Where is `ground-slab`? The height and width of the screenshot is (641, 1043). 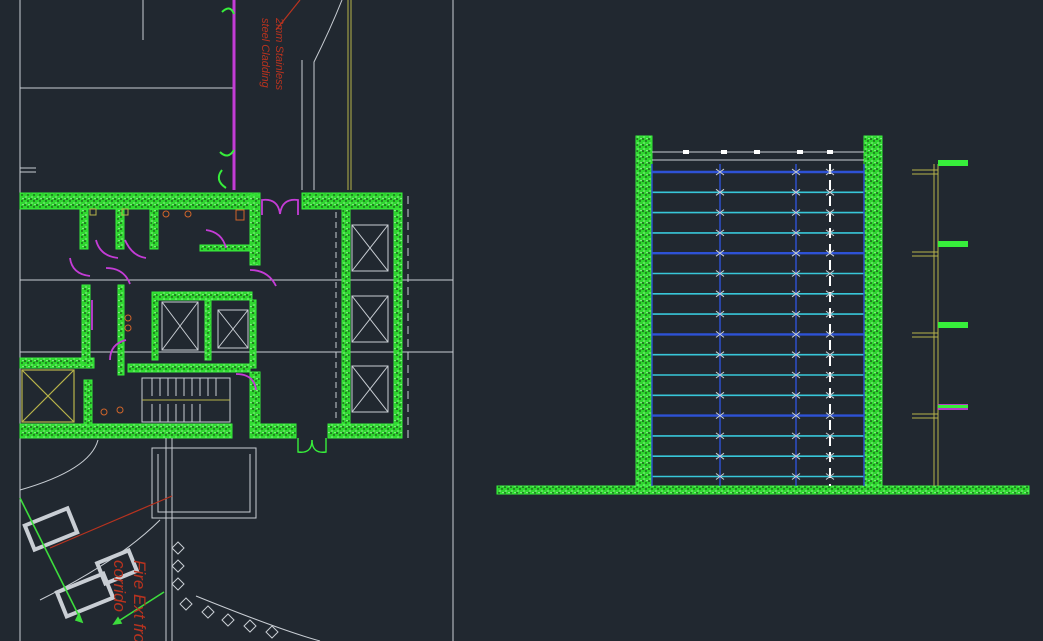 ground-slab is located at coordinates (763, 490).